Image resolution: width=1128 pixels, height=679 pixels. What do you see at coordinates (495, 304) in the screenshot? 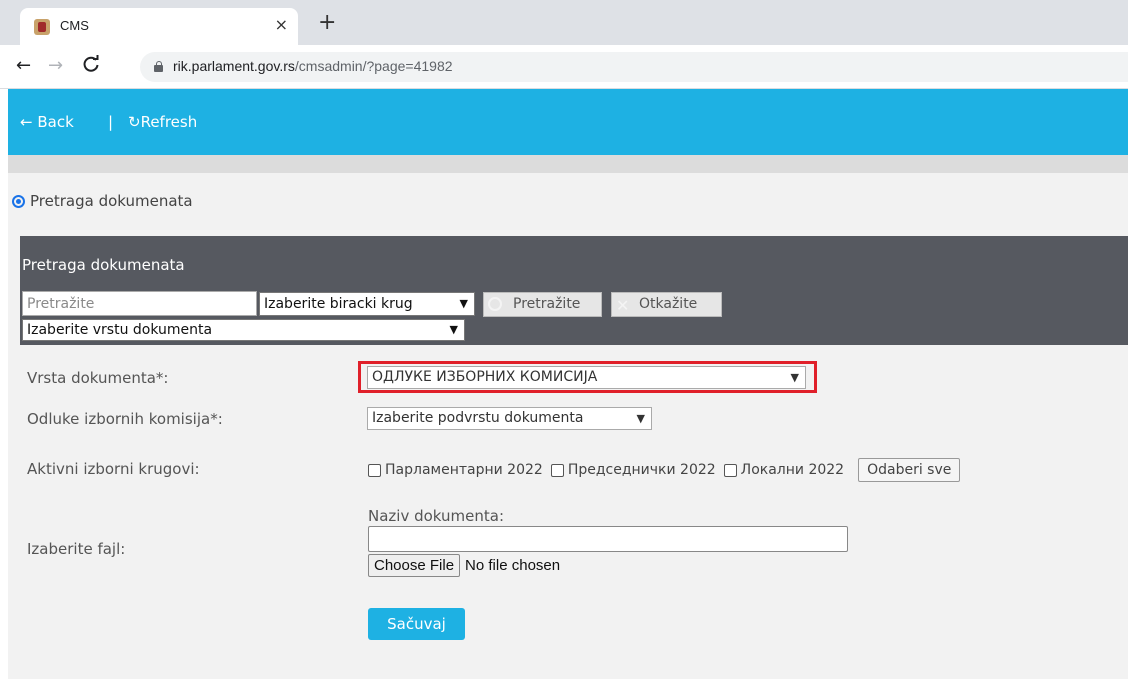
I see `search-icon` at bounding box center [495, 304].